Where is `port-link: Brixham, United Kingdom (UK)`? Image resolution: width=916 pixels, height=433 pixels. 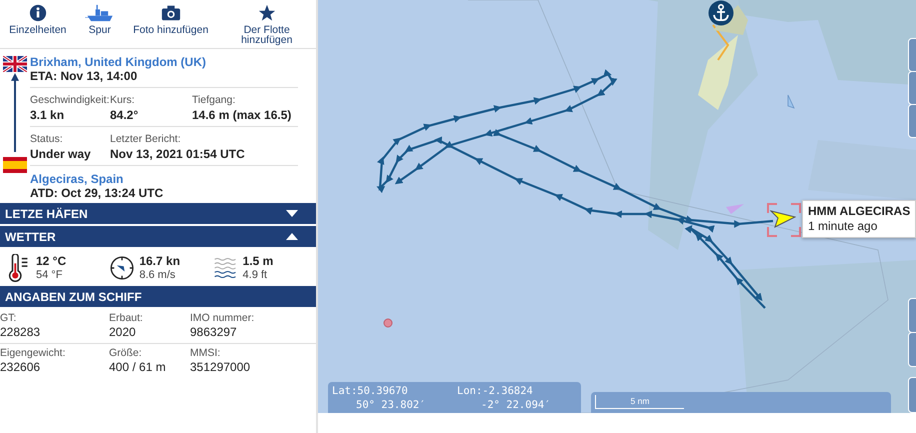
port-link: Brixham, United Kingdom (UK) is located at coordinates (118, 62).